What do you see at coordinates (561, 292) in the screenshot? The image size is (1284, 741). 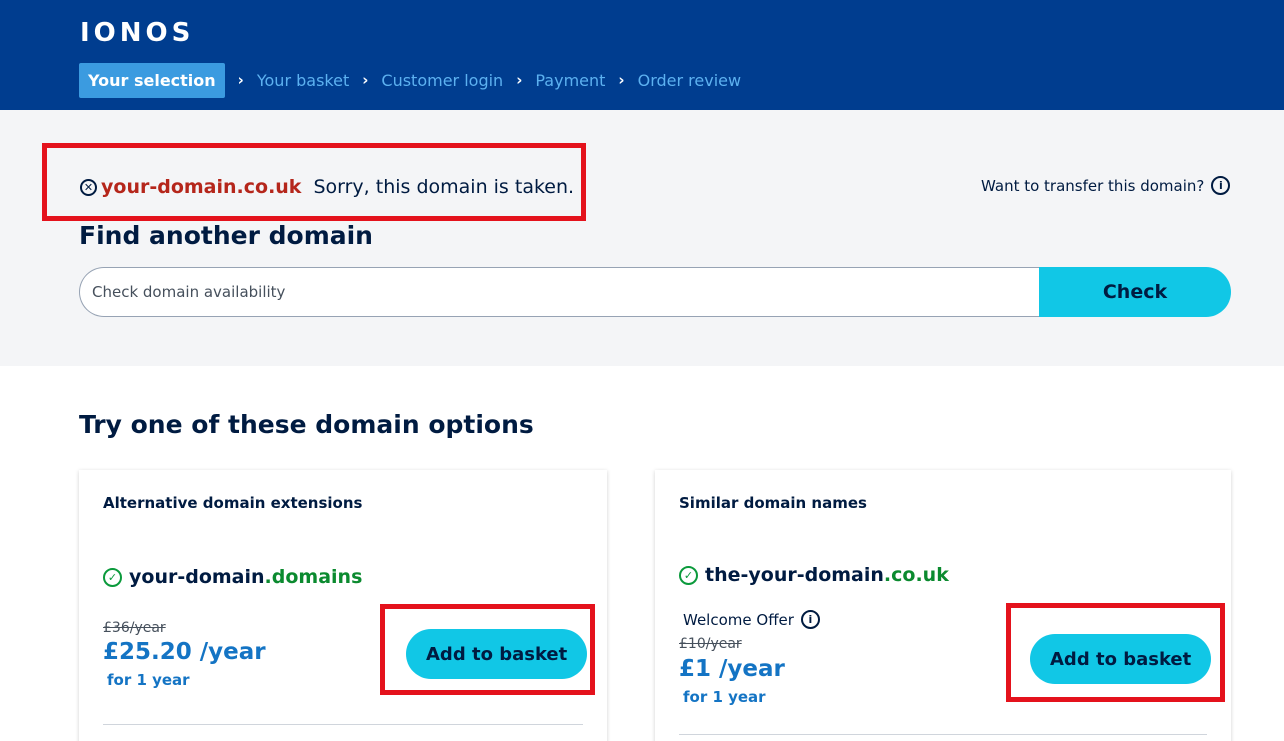 I see `domain-search-input` at bounding box center [561, 292].